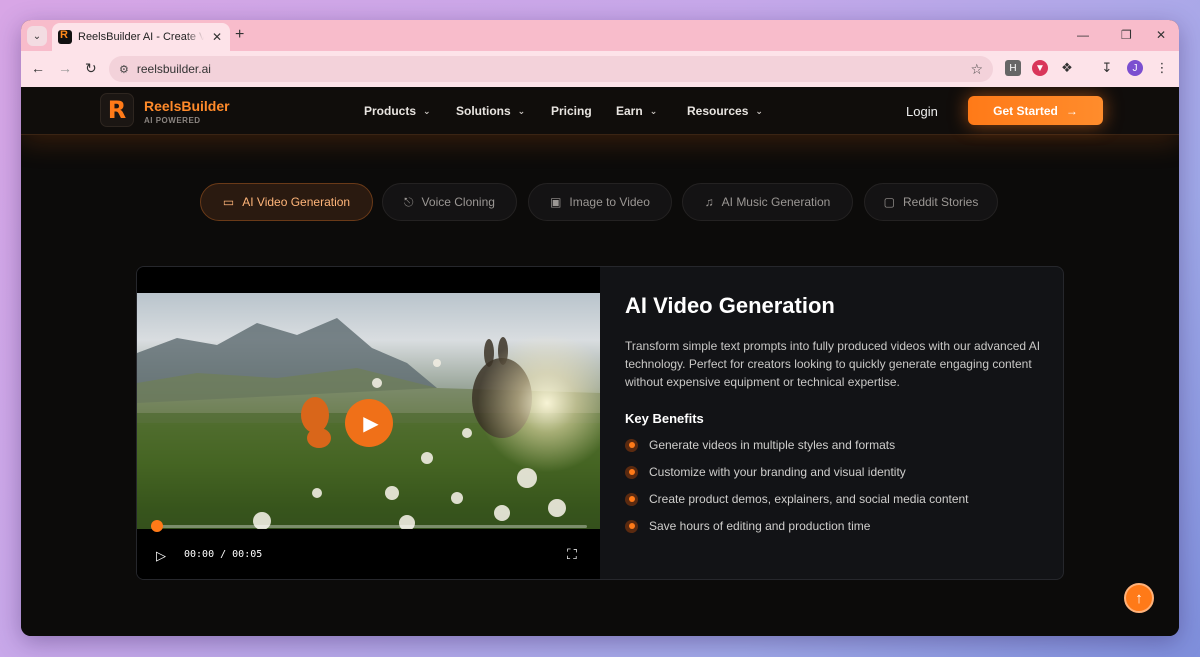 The image size is (1200, 657). I want to click on video-time: 00:00 / 00:05, so click(223, 554).